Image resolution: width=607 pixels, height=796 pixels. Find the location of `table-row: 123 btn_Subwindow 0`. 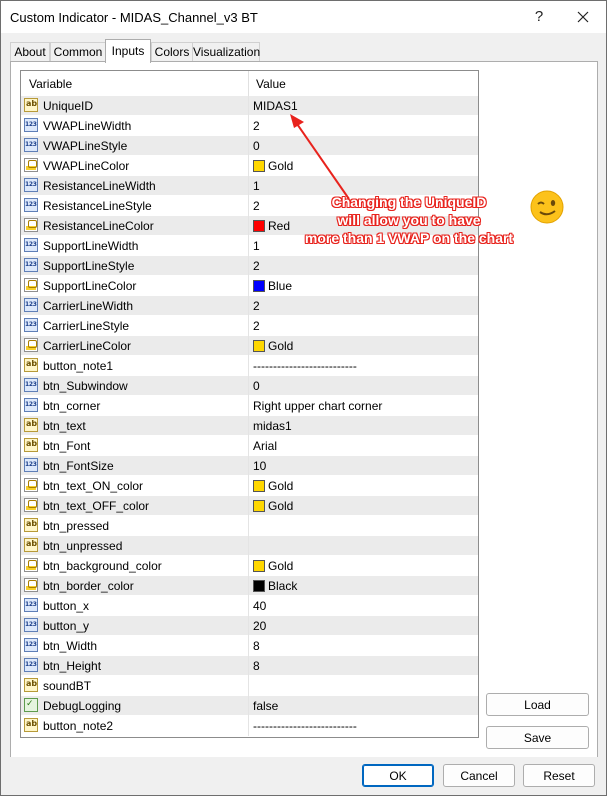

table-row: 123 btn_Subwindow 0 is located at coordinates (249, 386).